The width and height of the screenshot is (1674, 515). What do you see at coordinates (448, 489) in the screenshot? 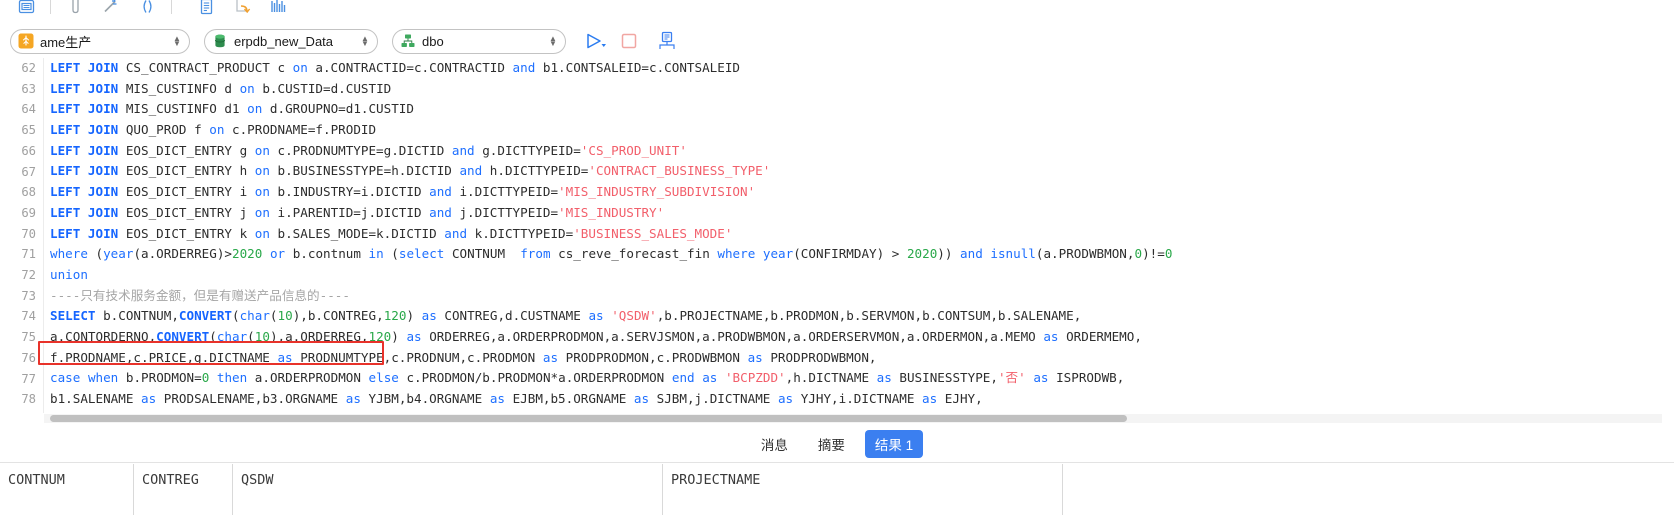
I see `grid-column-header: QSDW` at bounding box center [448, 489].